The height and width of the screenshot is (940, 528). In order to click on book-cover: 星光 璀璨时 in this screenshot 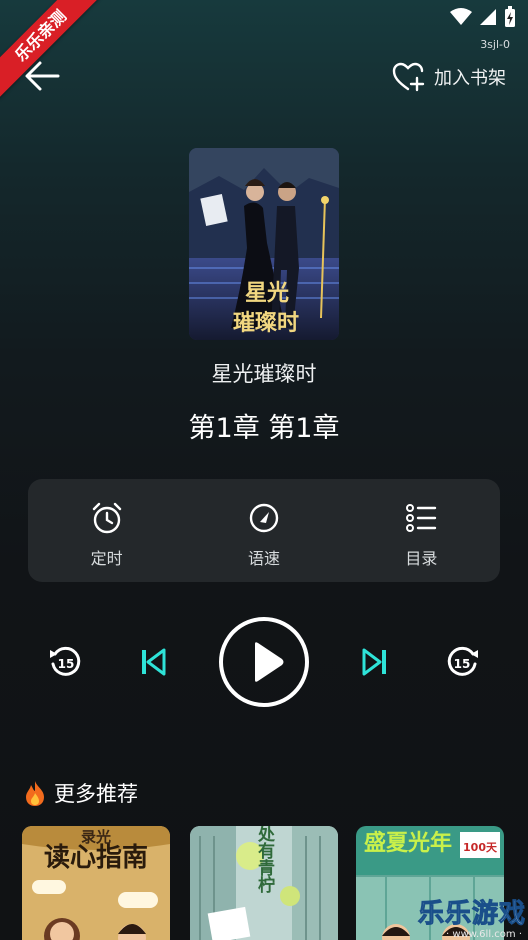, I will do `click(264, 244)`.